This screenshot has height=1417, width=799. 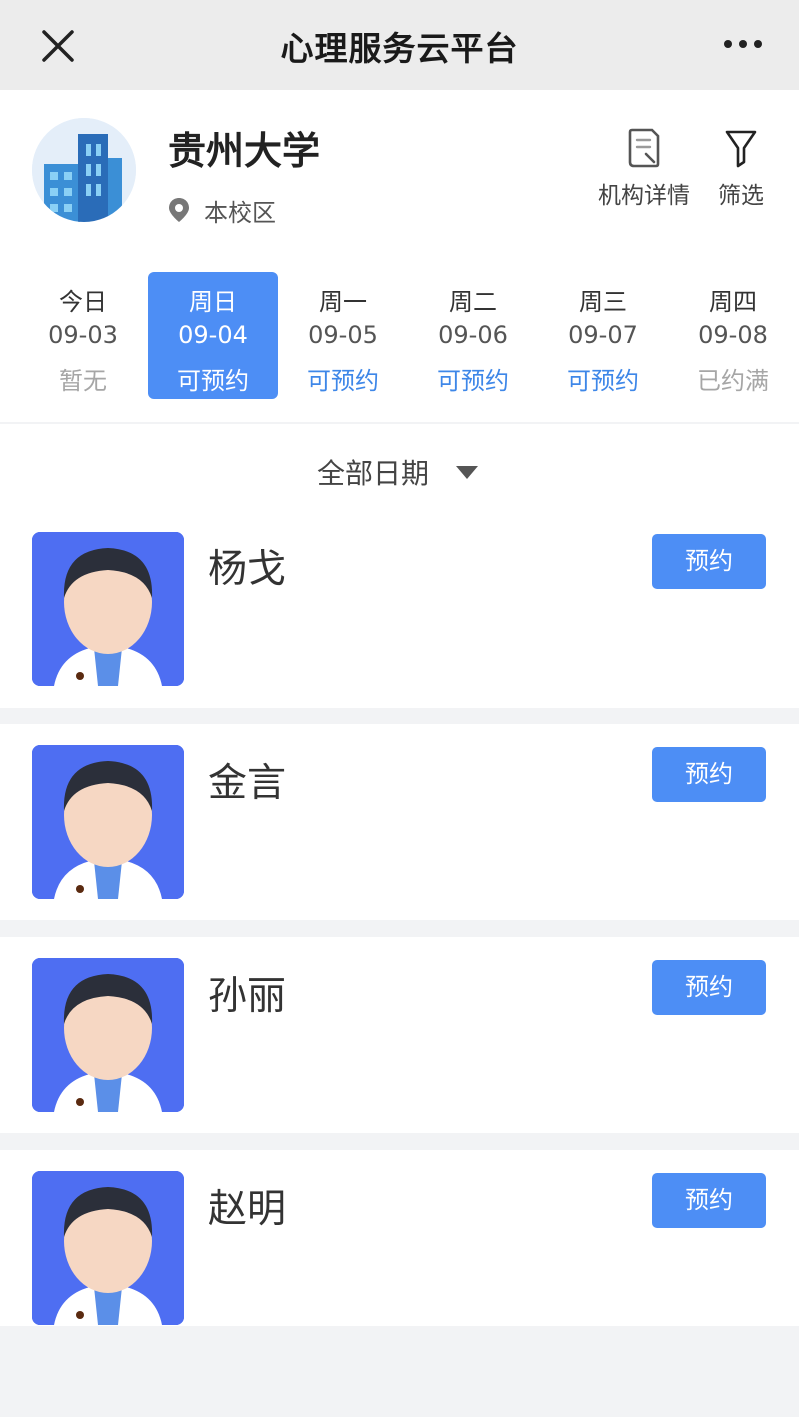 What do you see at coordinates (399, 1238) in the screenshot?
I see `counselor-card: 赵明 预约` at bounding box center [399, 1238].